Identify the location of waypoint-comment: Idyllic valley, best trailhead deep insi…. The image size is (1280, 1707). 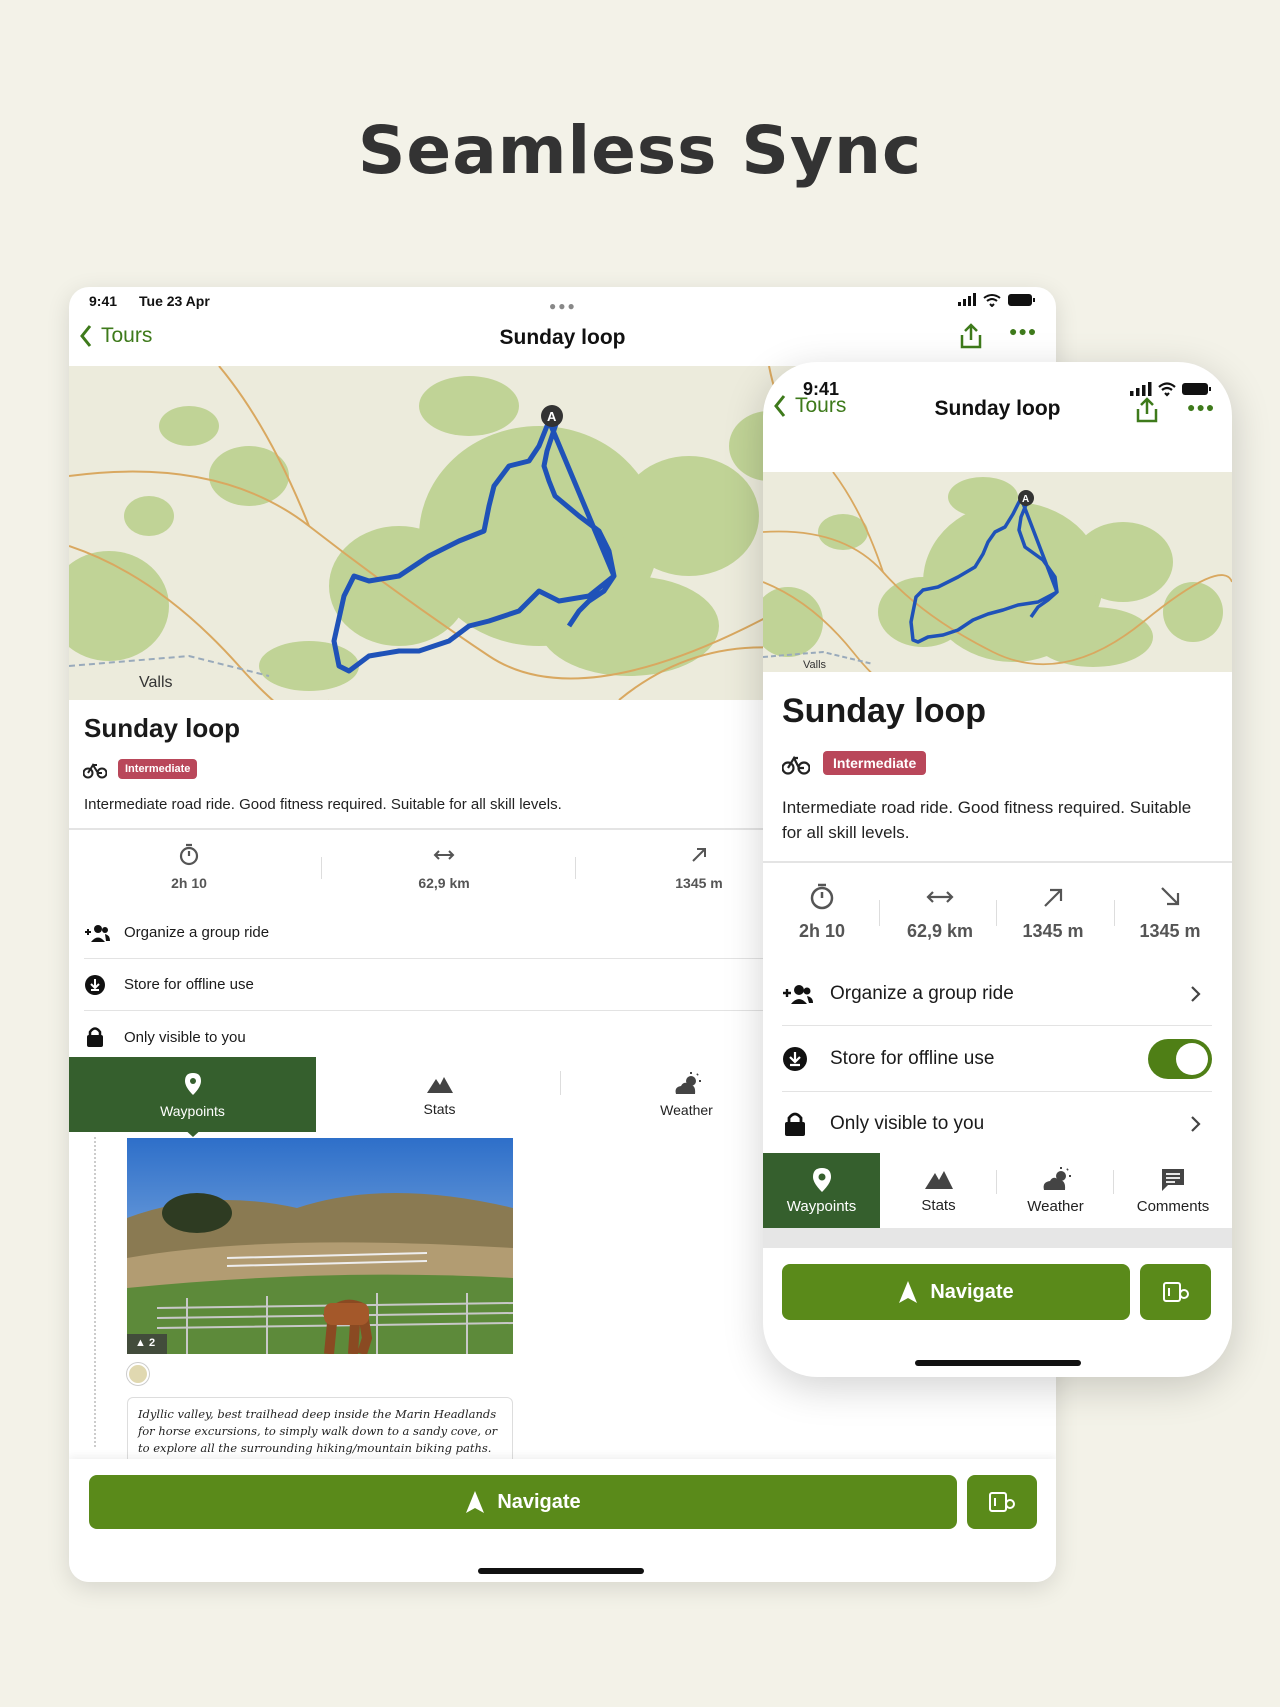
(320, 1431).